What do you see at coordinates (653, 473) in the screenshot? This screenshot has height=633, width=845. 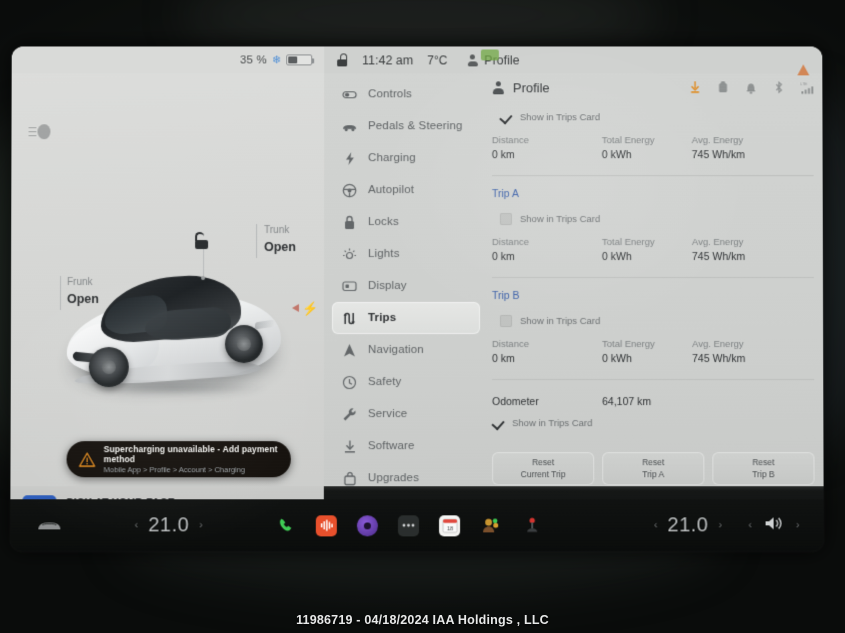 I see `reset-button-line2: Trip A` at bounding box center [653, 473].